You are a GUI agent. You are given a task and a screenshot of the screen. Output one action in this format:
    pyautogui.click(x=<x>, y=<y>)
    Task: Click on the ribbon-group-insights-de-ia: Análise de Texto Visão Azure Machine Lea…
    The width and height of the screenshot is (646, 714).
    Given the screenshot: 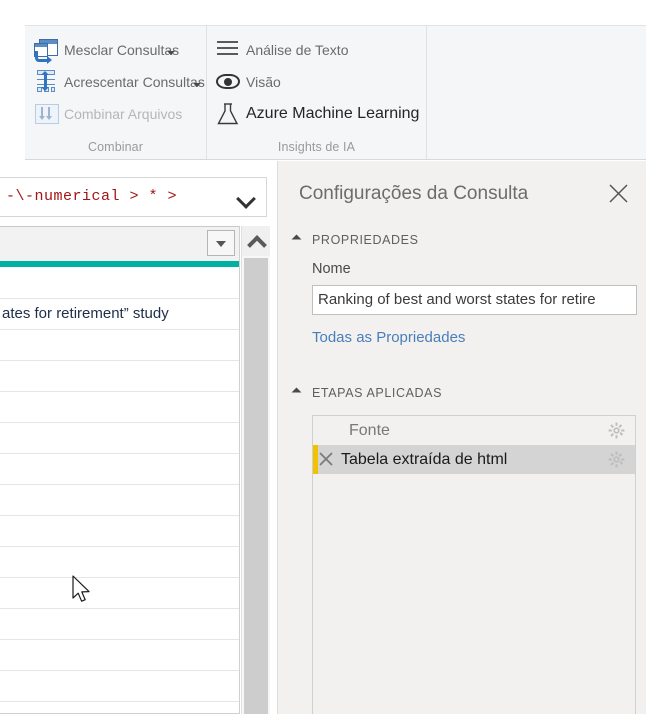 What is the action you would take?
    pyautogui.click(x=317, y=92)
    